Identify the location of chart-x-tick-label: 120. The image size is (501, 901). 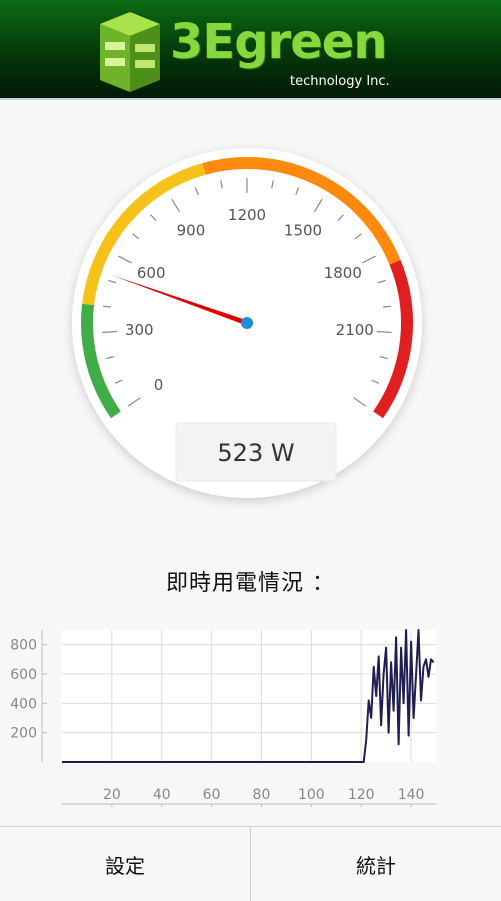
(361, 795).